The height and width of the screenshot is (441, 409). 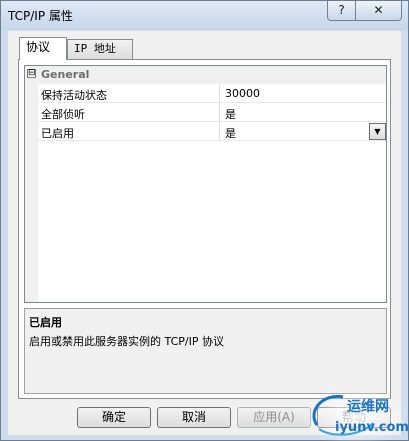 I want to click on close-button: ✕, so click(x=378, y=11).